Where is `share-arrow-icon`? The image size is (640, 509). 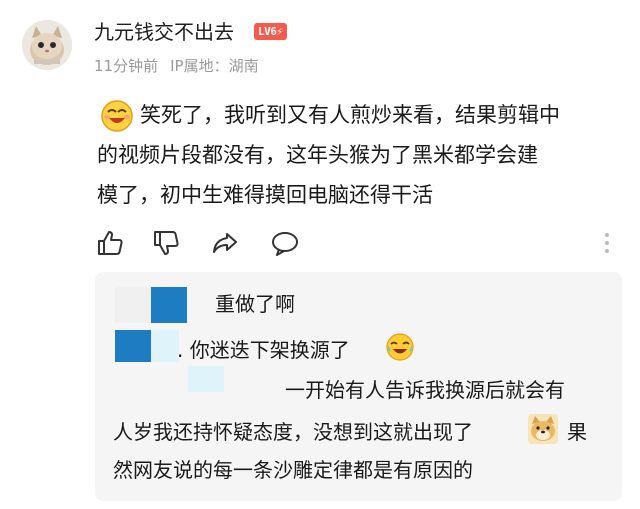
share-arrow-icon is located at coordinates (225, 243).